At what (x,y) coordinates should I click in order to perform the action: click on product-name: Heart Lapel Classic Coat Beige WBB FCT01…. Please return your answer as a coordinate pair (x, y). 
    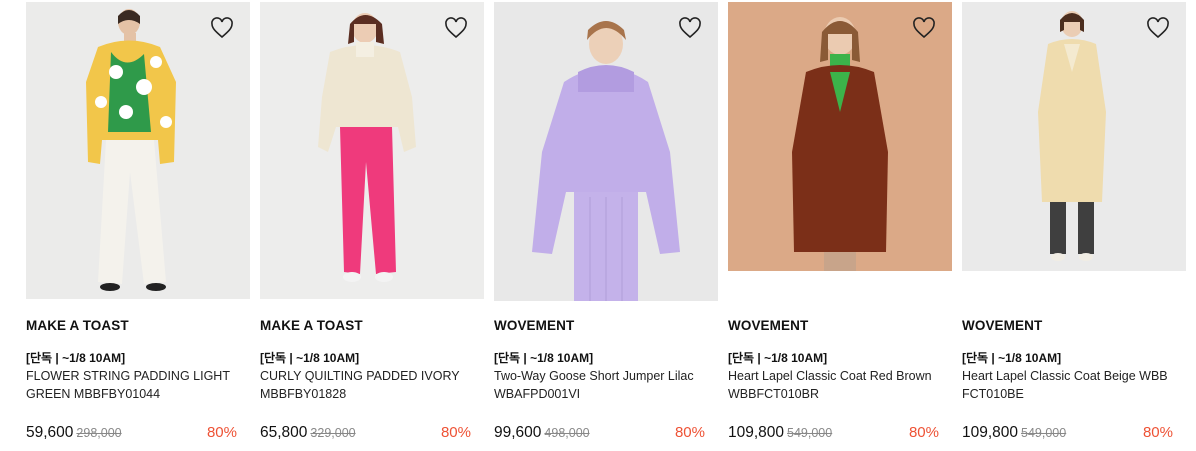
    Looking at the image, I should click on (1073, 385).